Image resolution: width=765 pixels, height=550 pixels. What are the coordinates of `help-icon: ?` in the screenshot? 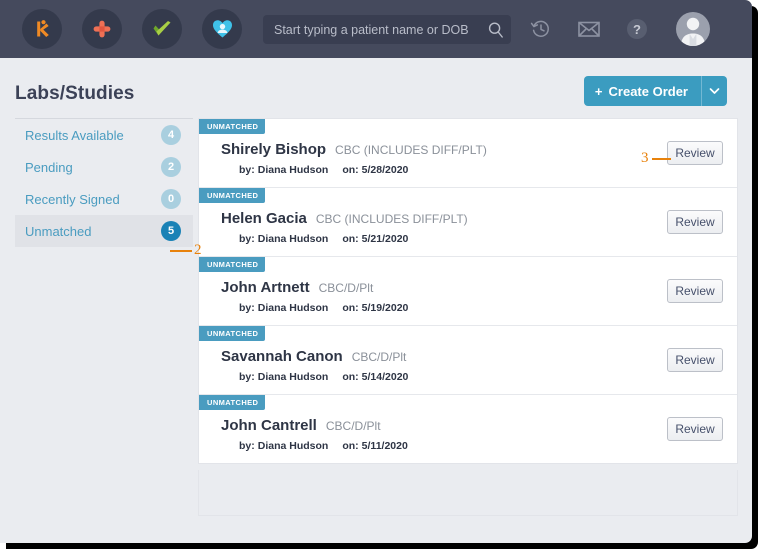 It's located at (637, 29).